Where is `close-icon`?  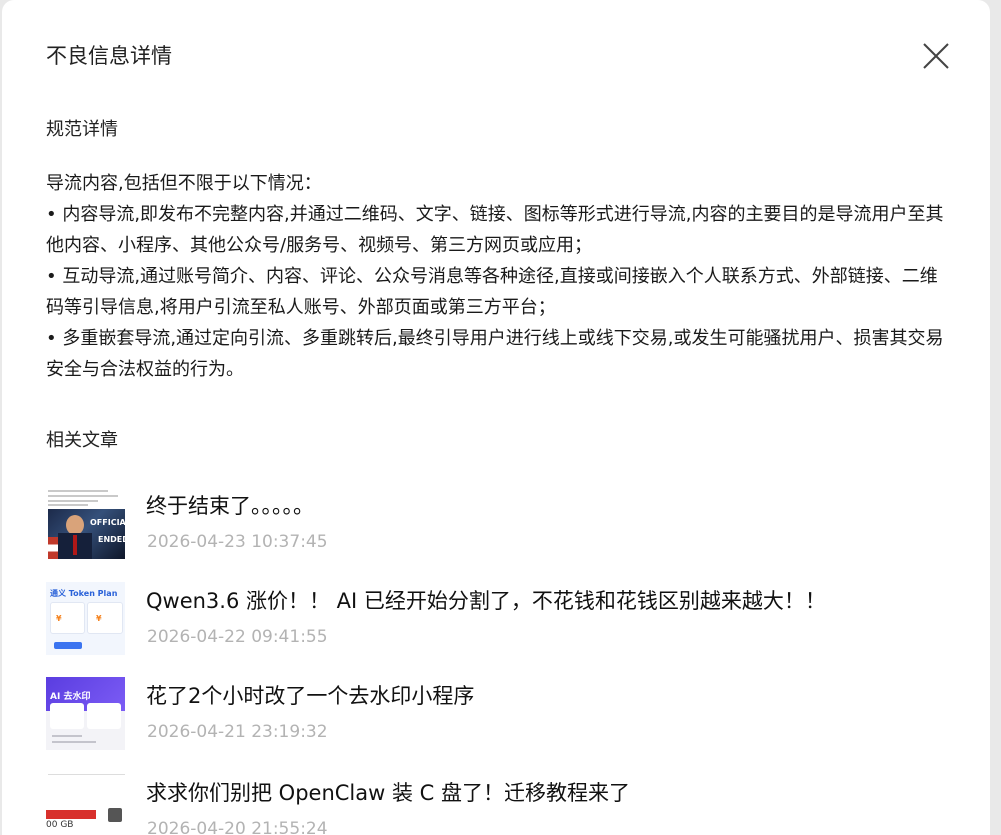 close-icon is located at coordinates (936, 56).